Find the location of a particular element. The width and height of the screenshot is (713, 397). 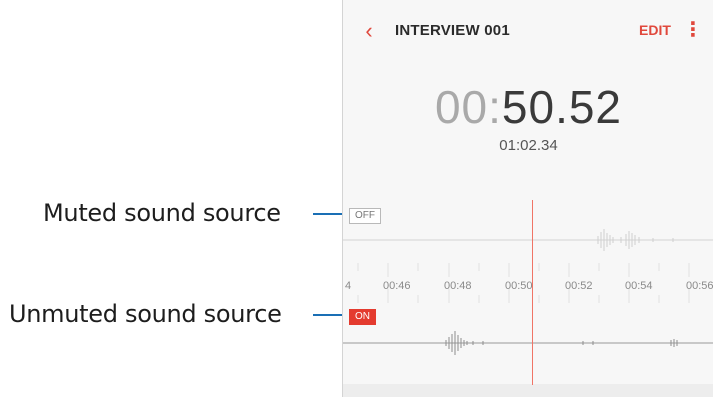

unmuted-track-waveform is located at coordinates (528, 343).